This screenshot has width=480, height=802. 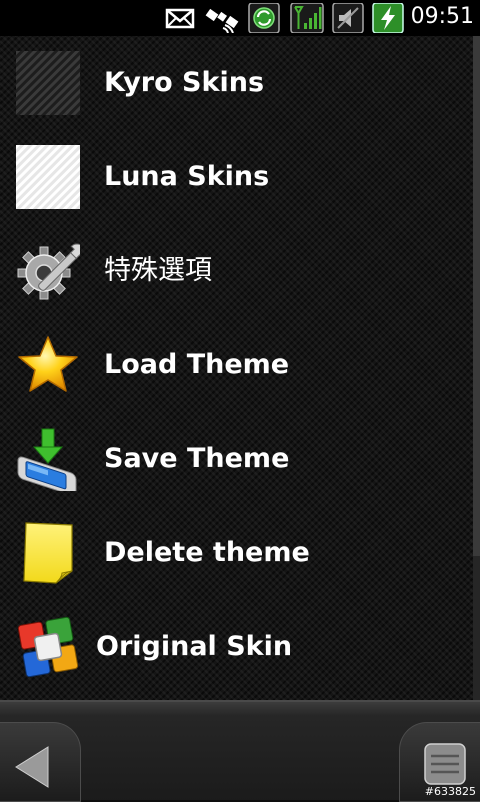 What do you see at coordinates (348, 18) in the screenshot?
I see `volume-icon` at bounding box center [348, 18].